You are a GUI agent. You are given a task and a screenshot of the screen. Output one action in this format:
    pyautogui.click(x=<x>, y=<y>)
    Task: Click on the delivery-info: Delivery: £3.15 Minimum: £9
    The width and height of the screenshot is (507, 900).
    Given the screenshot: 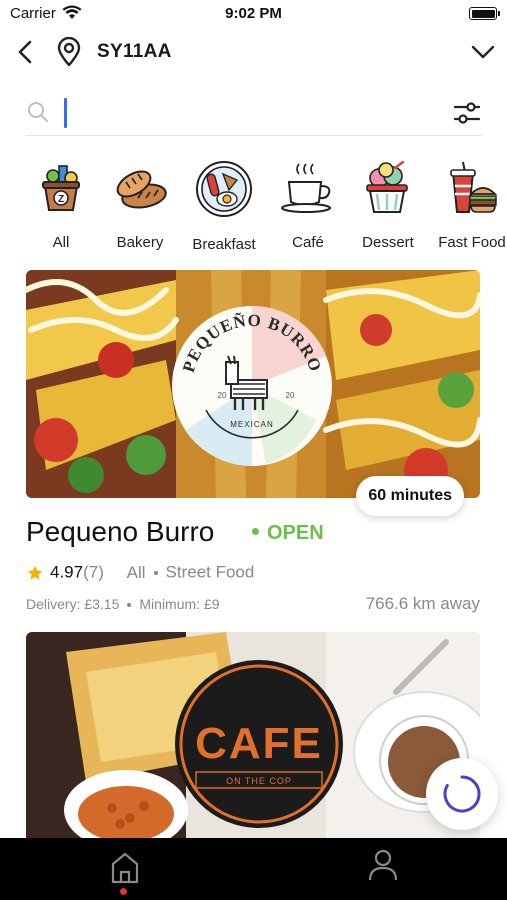 What is the action you would take?
    pyautogui.click(x=123, y=604)
    